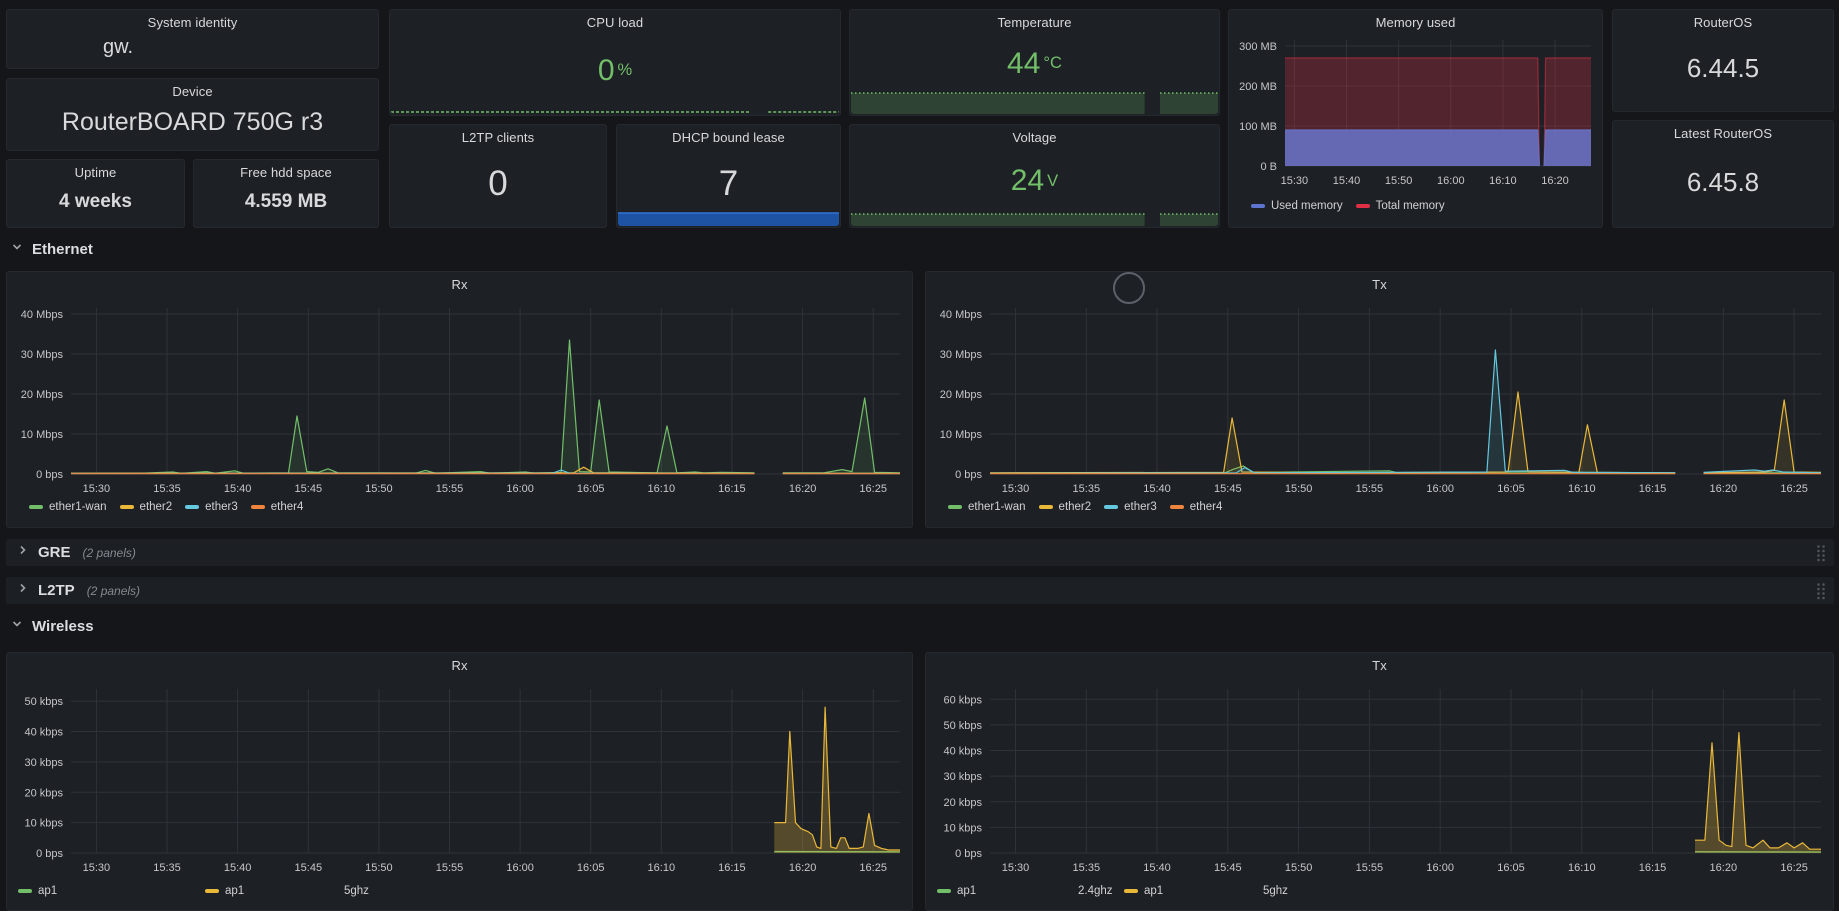 The image size is (1839, 911). I want to click on panel-title-l2tp-clients: L2TP clients, so click(498, 137).